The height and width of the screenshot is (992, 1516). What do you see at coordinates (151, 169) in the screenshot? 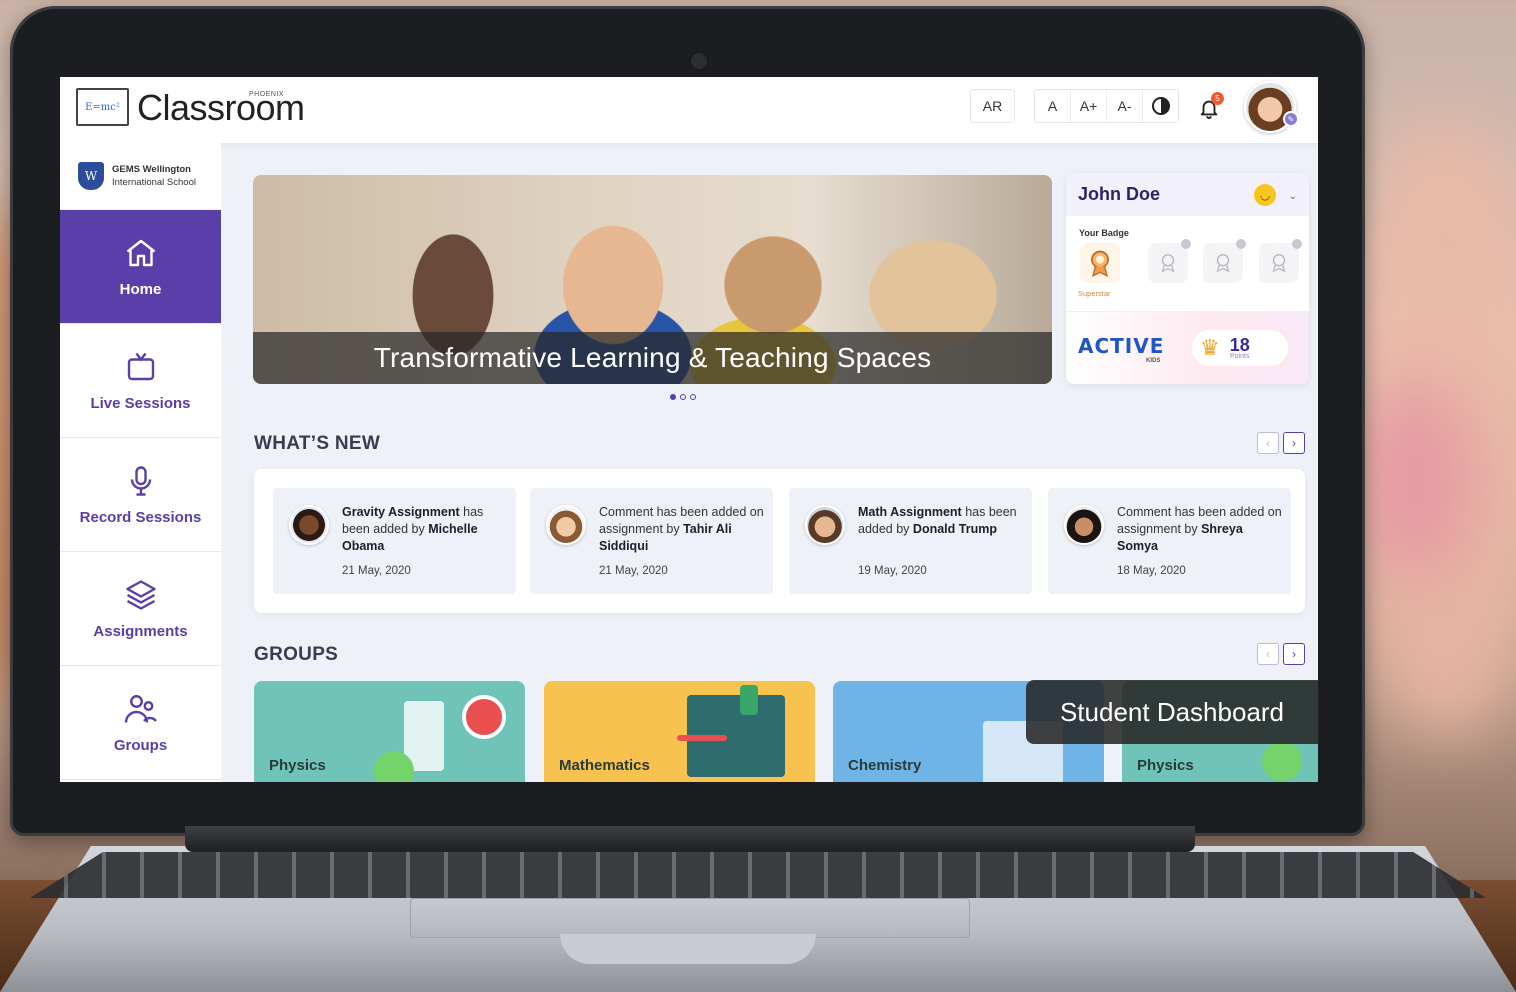
I see `school-name-line1: GEMS Wellington` at bounding box center [151, 169].